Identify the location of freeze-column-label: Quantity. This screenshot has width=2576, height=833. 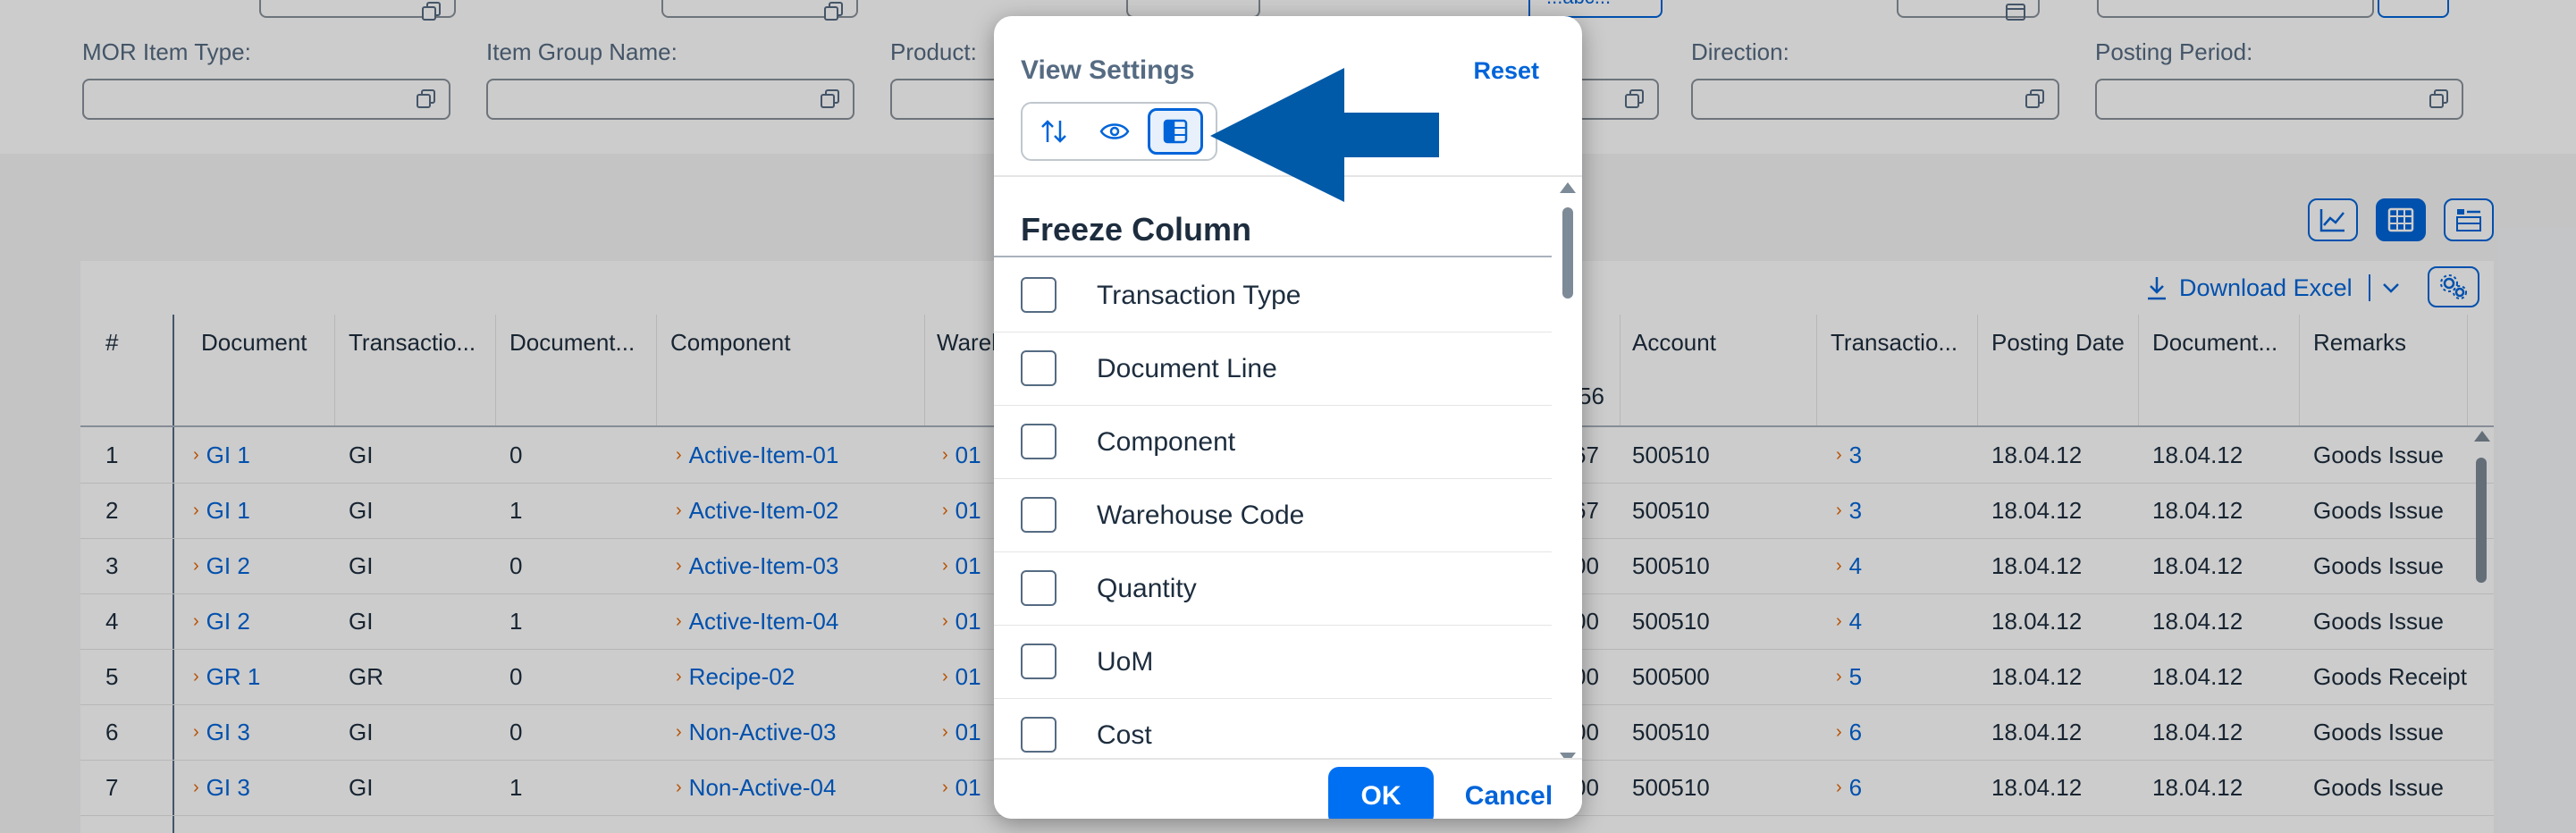
(1147, 588).